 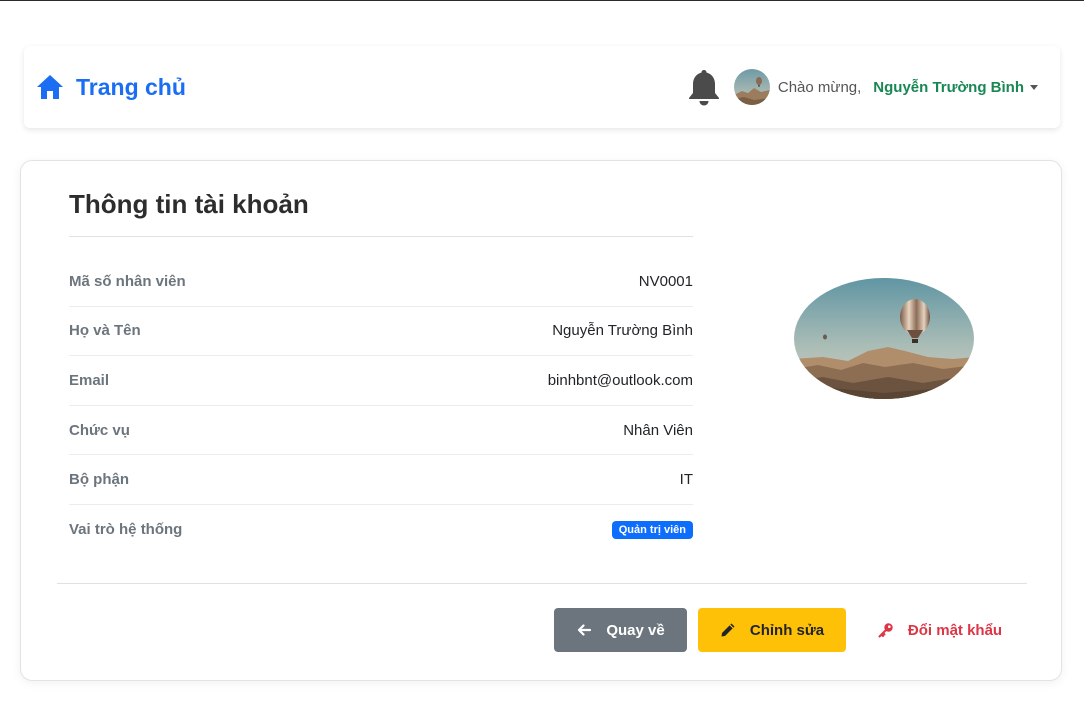 What do you see at coordinates (381, 381) in the screenshot?
I see `field-row-email: Email binhbnt@outlook.com` at bounding box center [381, 381].